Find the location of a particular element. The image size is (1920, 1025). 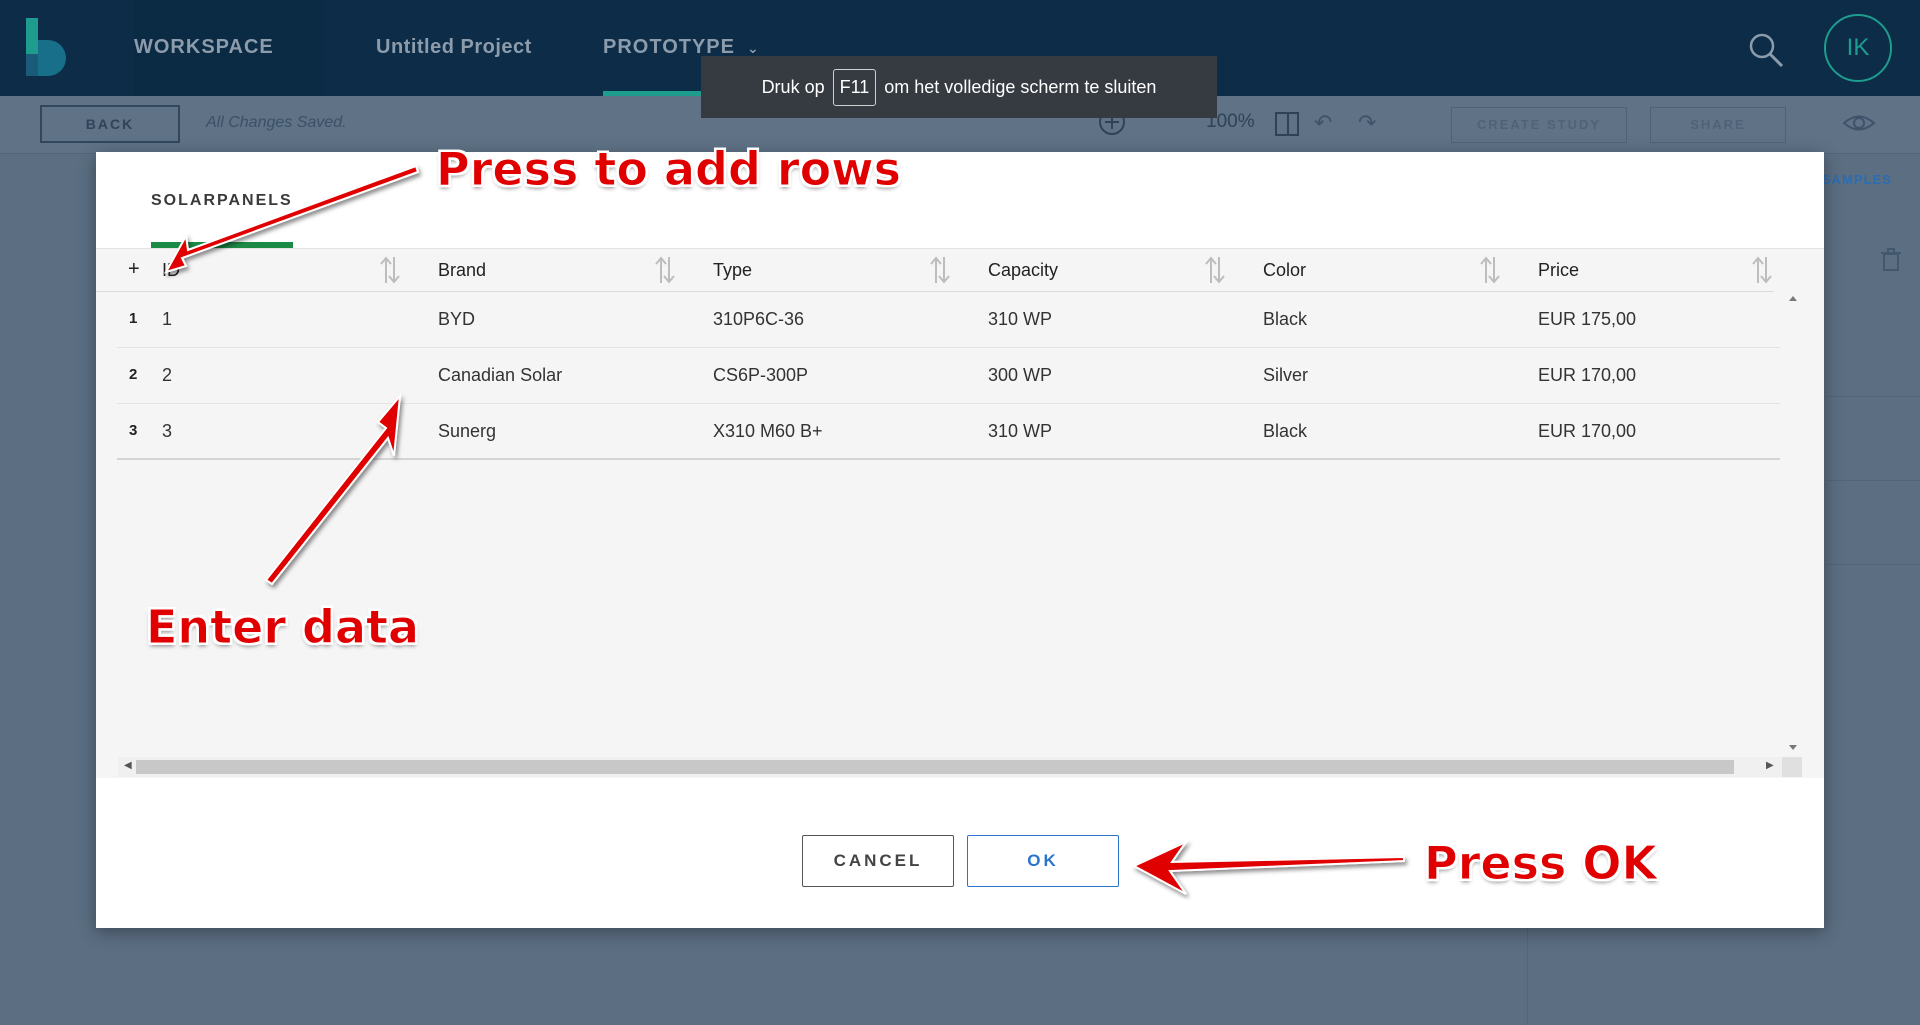

ok-button: OK is located at coordinates (1043, 861).